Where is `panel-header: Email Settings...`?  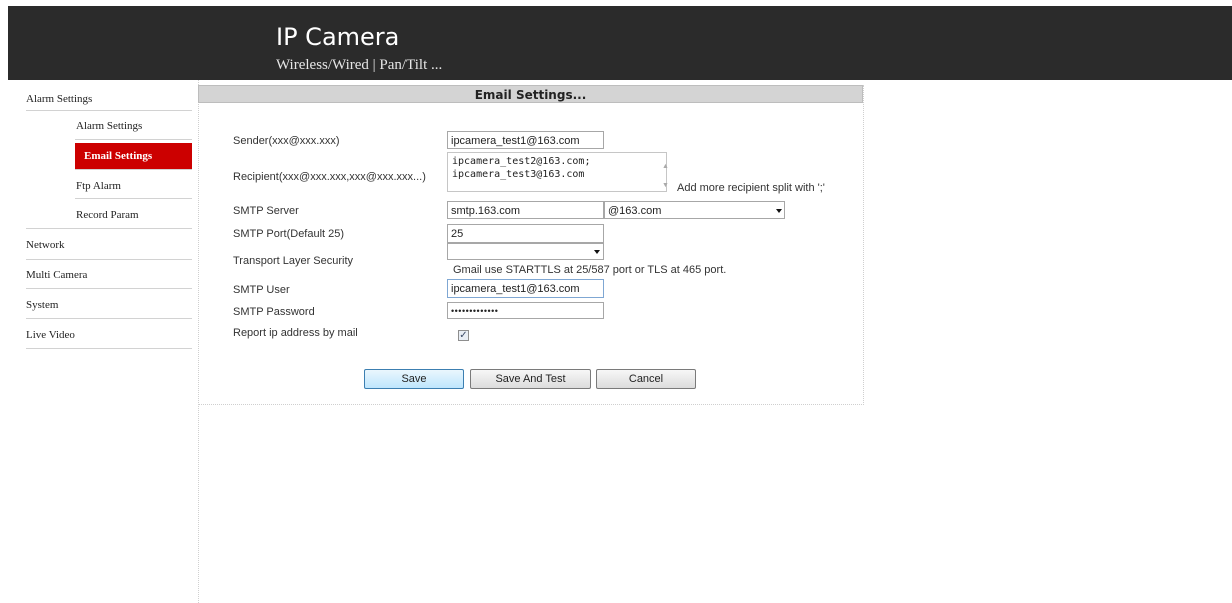
panel-header: Email Settings... is located at coordinates (530, 94).